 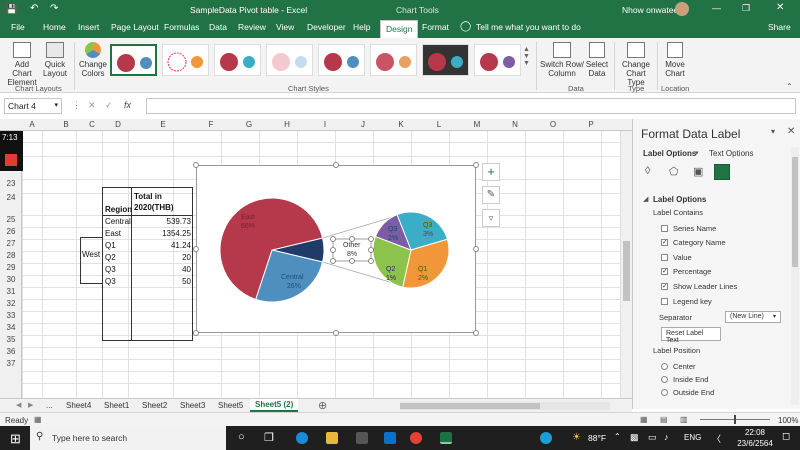 I want to click on cortana-icon: ○, so click(x=241, y=437).